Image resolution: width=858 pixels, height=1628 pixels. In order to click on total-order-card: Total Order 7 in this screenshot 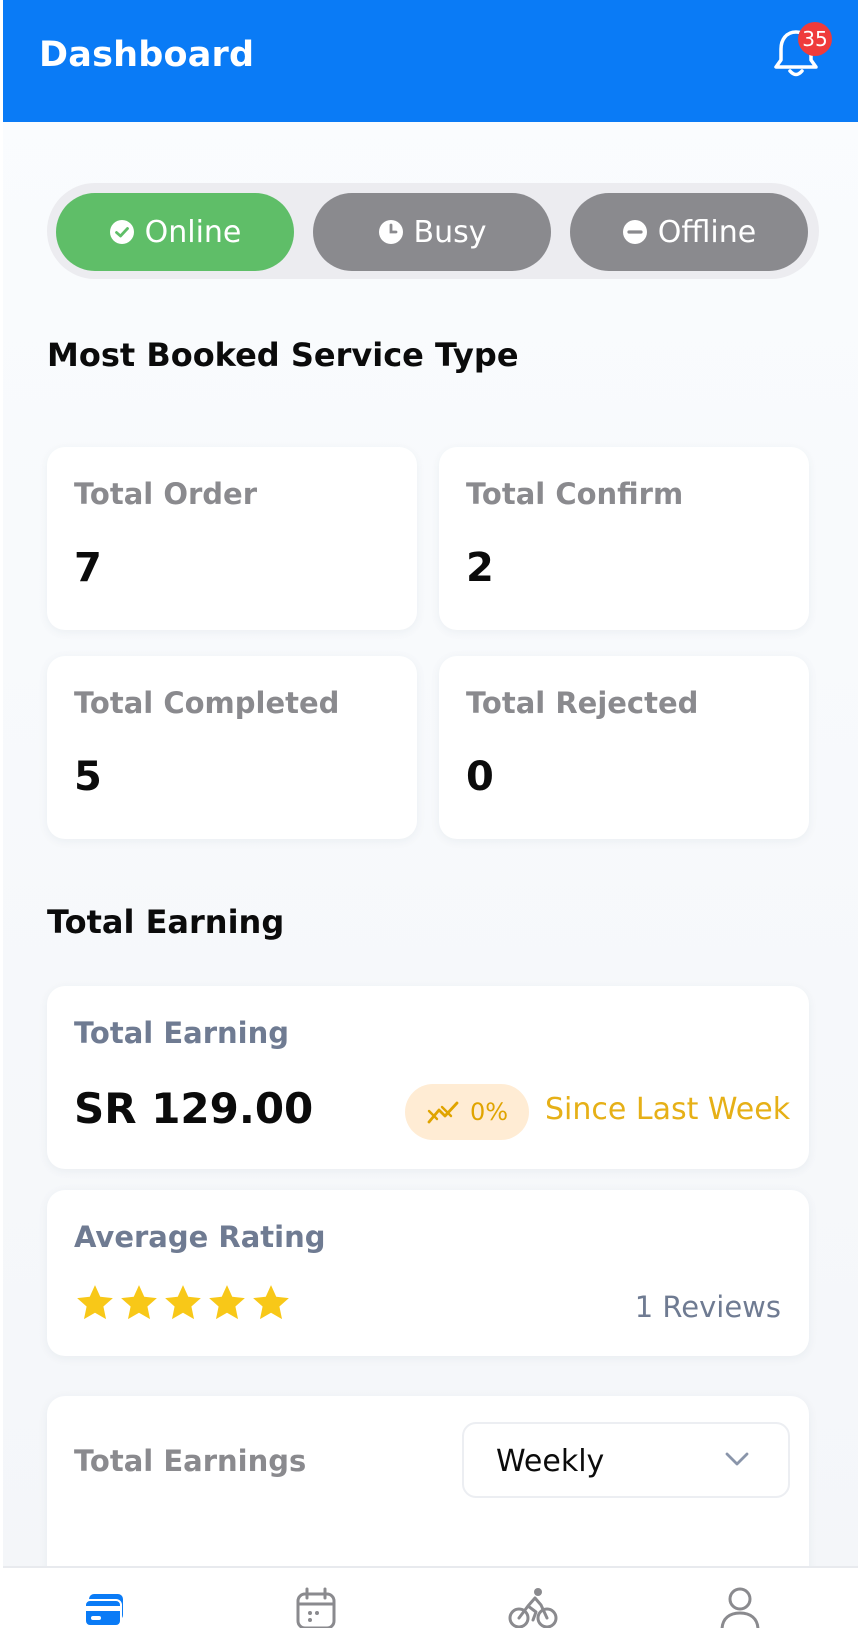, I will do `click(232, 538)`.